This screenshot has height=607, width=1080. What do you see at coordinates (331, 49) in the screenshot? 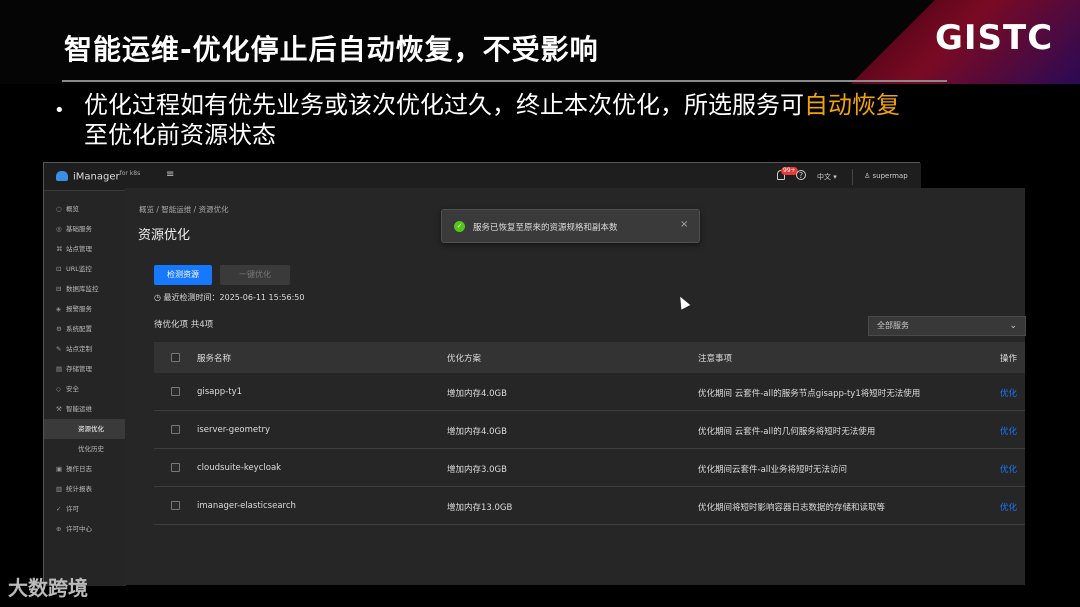
I see `slide-title: 智能运维-优化停止后自动恢复，不受影响` at bounding box center [331, 49].